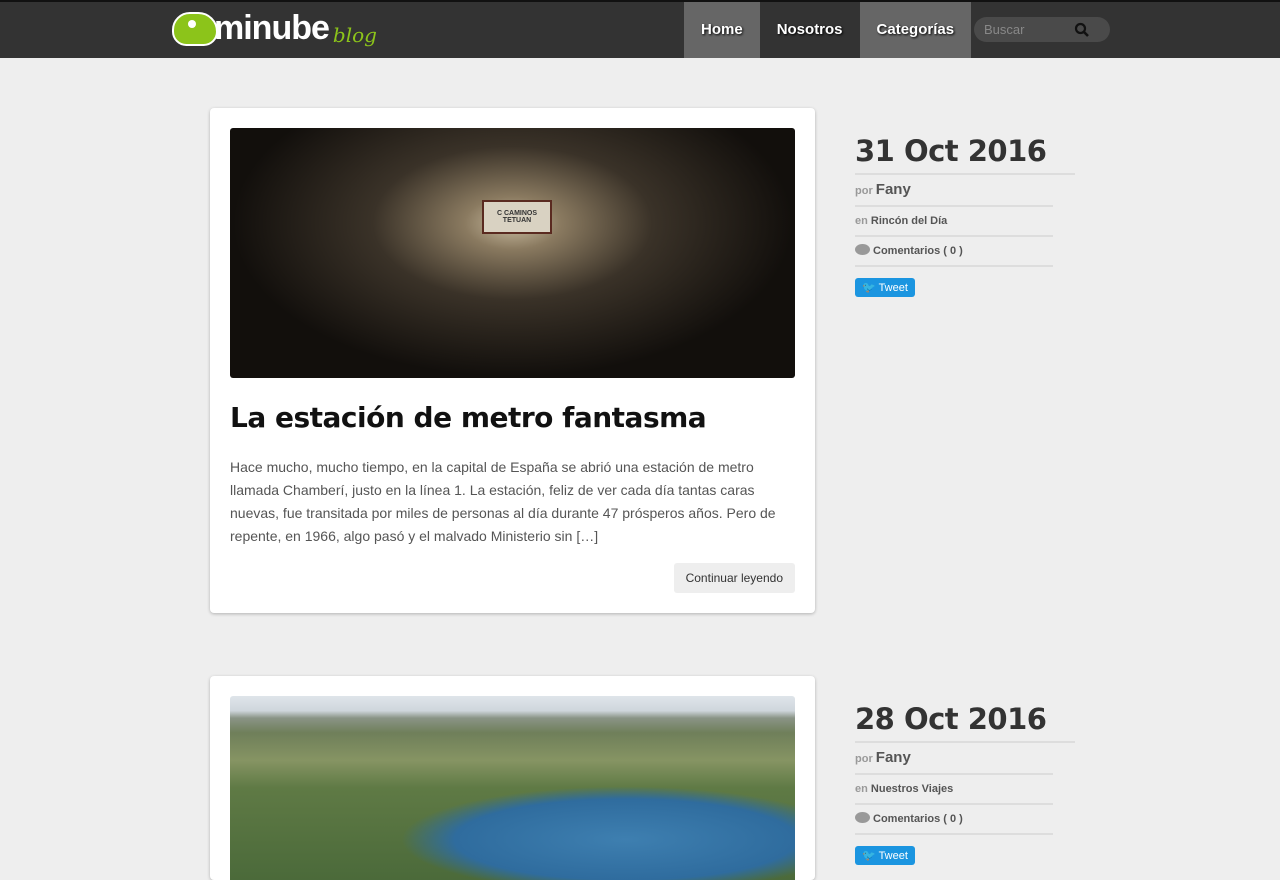 This screenshot has width=1280, height=880. I want to click on post-date: 28 Oct 2016, so click(965, 722).